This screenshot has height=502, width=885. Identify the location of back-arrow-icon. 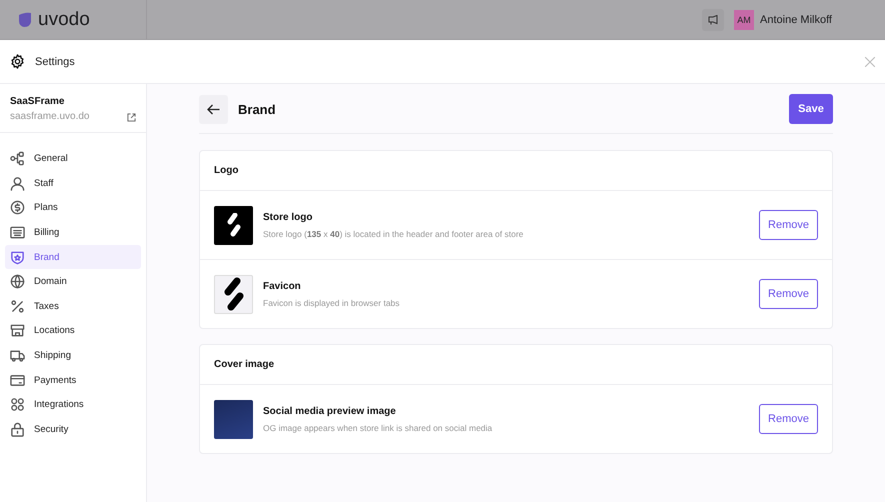
(213, 109).